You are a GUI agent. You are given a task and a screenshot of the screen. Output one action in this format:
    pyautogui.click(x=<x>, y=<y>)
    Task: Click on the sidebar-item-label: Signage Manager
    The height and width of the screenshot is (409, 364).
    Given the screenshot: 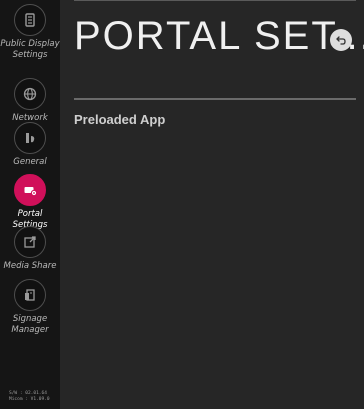 What is the action you would take?
    pyautogui.click(x=30, y=324)
    